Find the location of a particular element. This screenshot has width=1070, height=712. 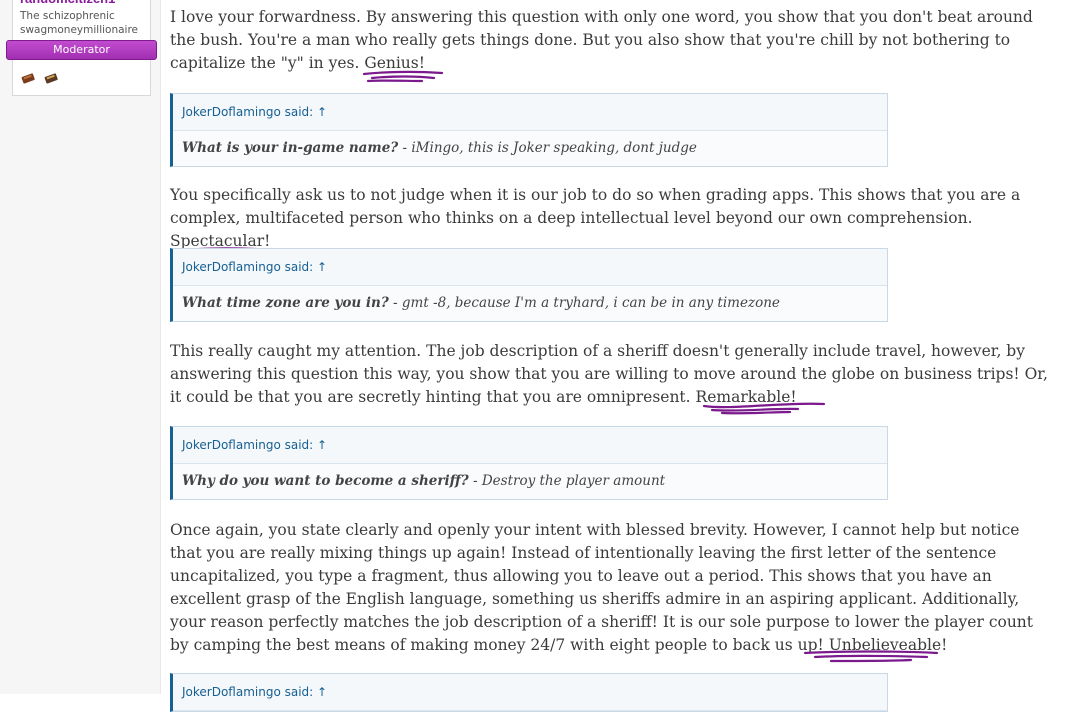

quote-block: JokerDoflamingo said: ↑ is located at coordinates (529, 692).